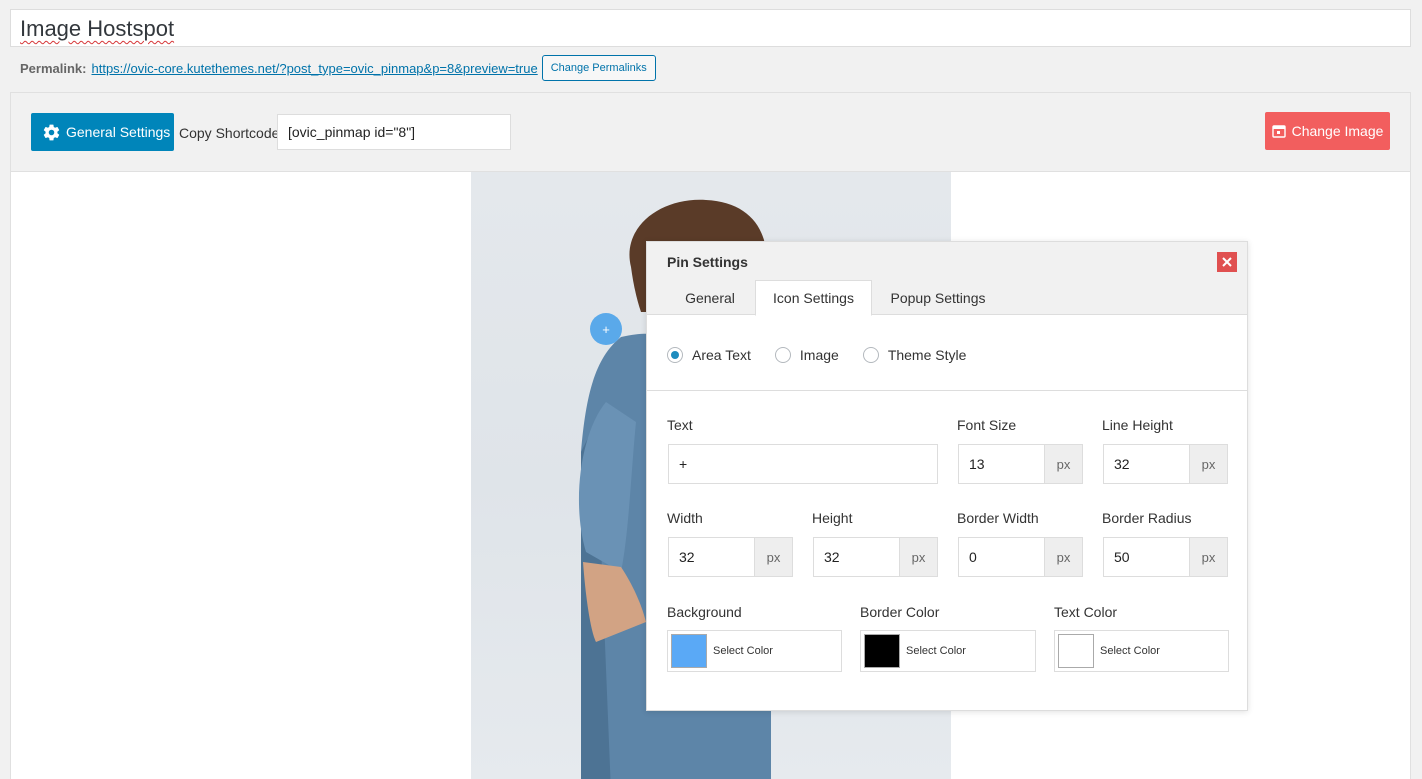 The image size is (1422, 779). What do you see at coordinates (710, 298) in the screenshot?
I see `tab-general: General` at bounding box center [710, 298].